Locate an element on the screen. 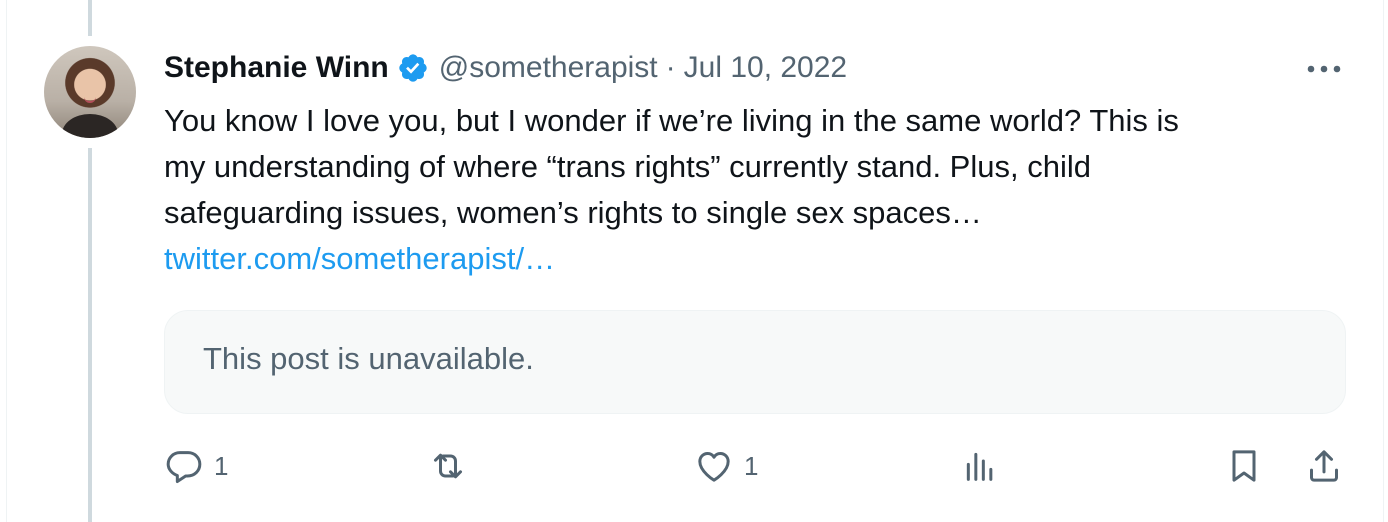 The height and width of the screenshot is (522, 1388). like-button: 1 is located at coordinates (726, 466).